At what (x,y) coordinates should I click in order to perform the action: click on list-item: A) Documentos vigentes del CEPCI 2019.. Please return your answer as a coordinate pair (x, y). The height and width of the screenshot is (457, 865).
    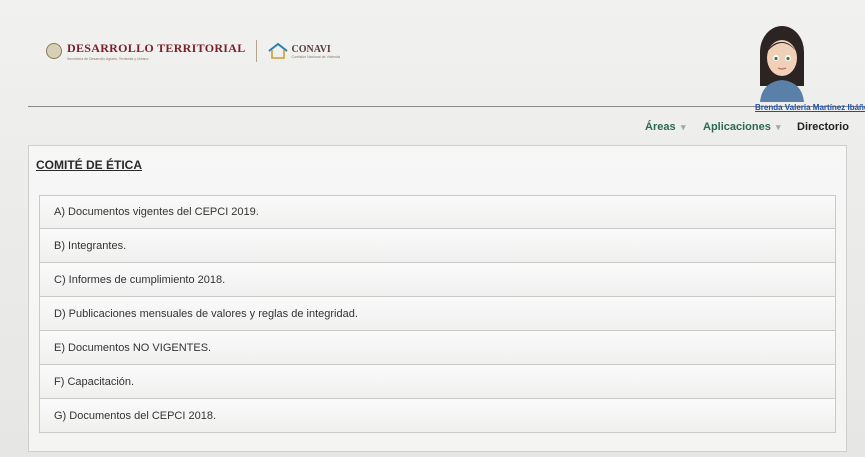
    Looking at the image, I should click on (437, 212).